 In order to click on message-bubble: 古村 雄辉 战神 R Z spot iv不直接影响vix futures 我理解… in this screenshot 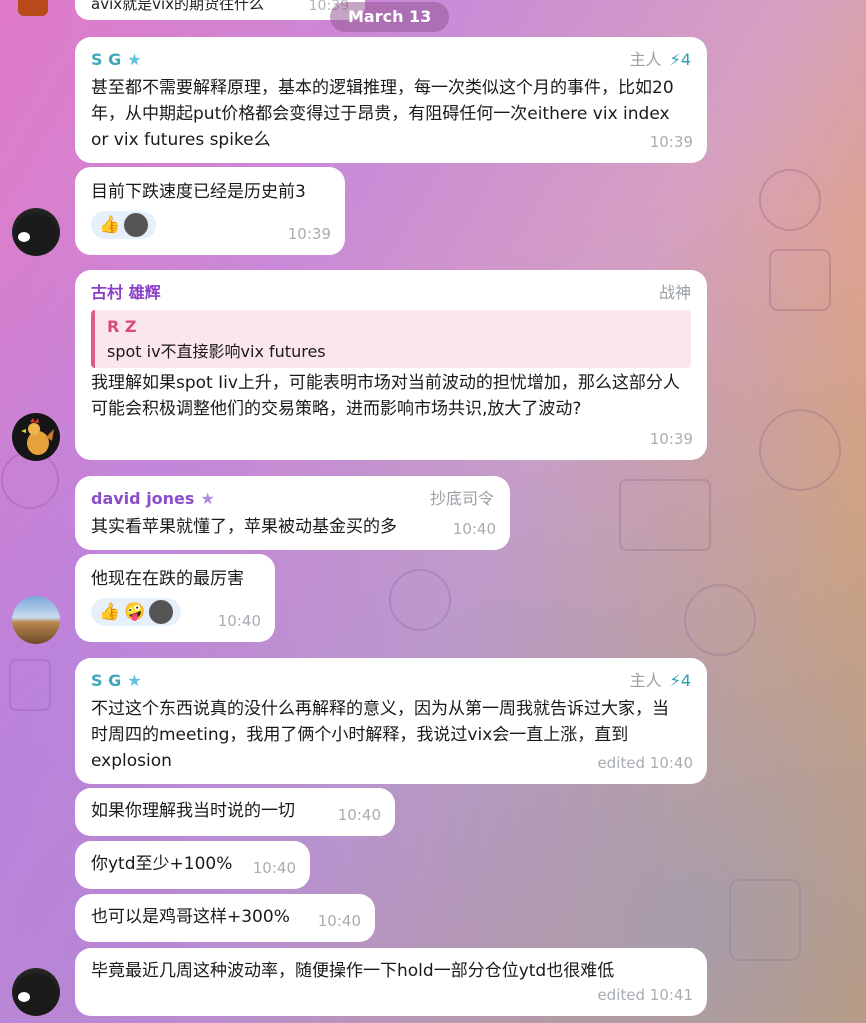, I will do `click(391, 365)`.